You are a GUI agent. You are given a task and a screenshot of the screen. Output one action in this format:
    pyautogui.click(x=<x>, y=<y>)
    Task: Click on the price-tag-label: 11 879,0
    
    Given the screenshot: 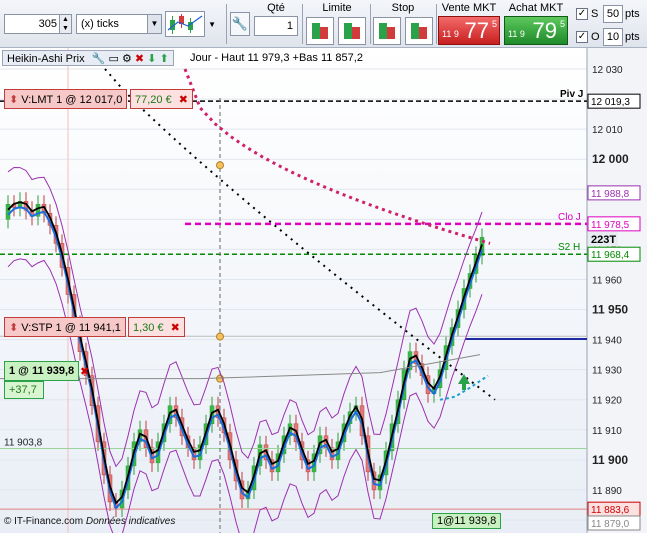 What is the action you would take?
    pyautogui.click(x=610, y=524)
    